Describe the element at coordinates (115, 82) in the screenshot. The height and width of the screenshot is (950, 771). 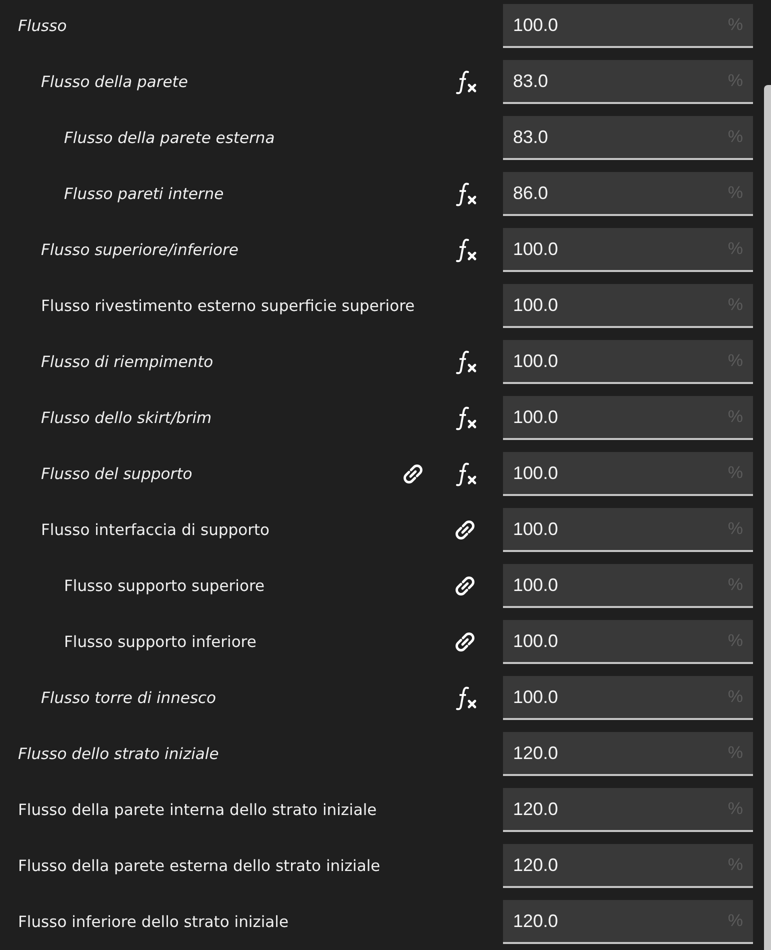
I see `setting-label: Flusso della parete` at that location.